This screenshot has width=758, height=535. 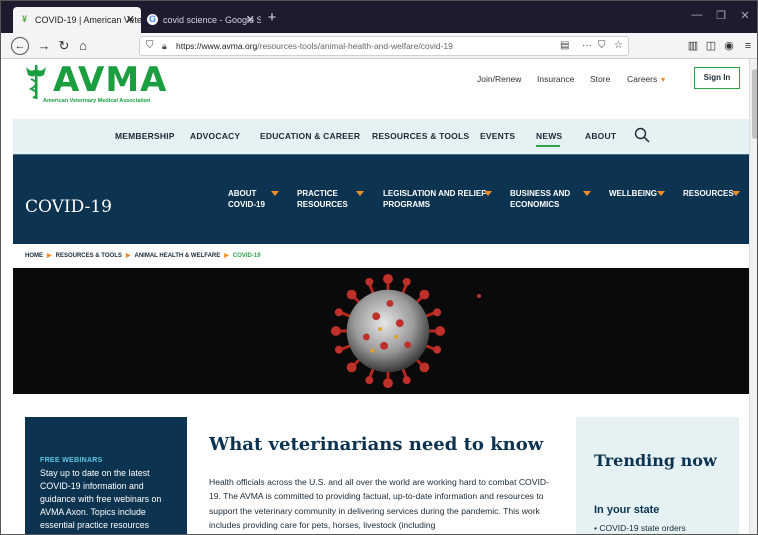 I want to click on menu-label-line1: BUSINESS AND, so click(x=540, y=193).